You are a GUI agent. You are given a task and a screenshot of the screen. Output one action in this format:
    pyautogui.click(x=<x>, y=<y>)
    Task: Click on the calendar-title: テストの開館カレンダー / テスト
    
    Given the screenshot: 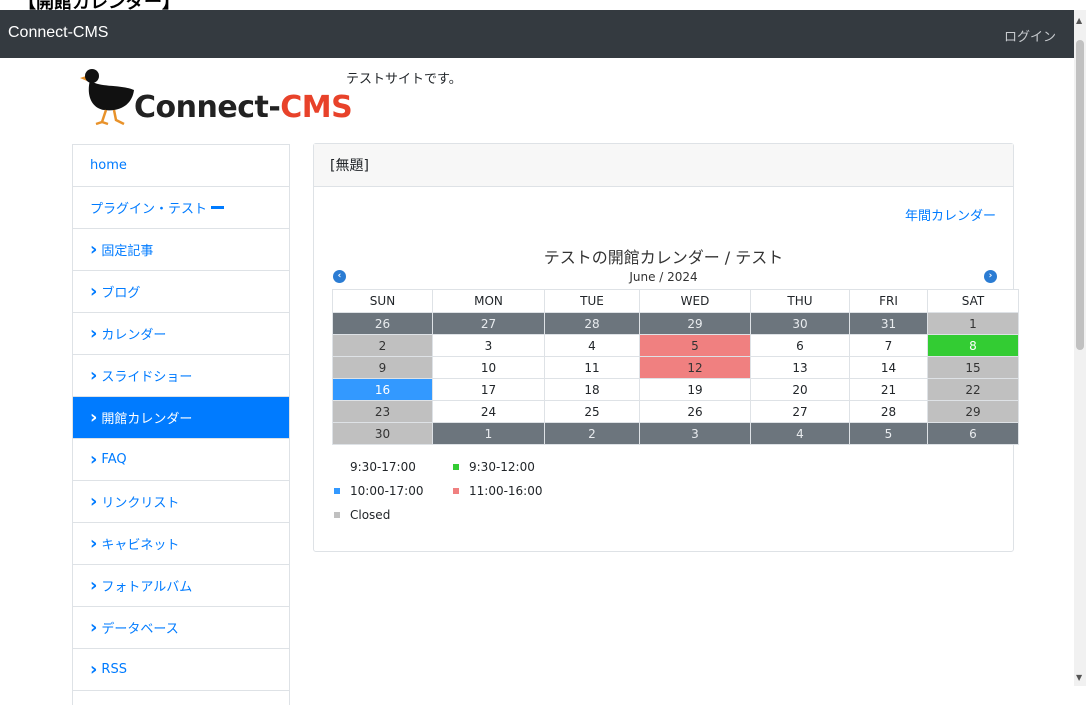 What is the action you would take?
    pyautogui.click(x=663, y=257)
    